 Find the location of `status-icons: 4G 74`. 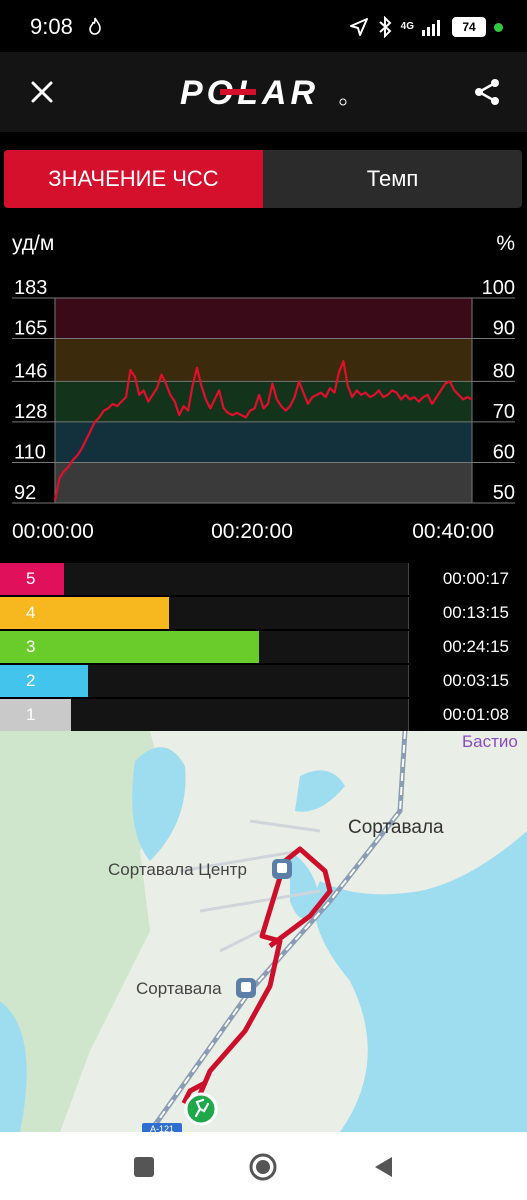

status-icons: 4G 74 is located at coordinates (426, 27).